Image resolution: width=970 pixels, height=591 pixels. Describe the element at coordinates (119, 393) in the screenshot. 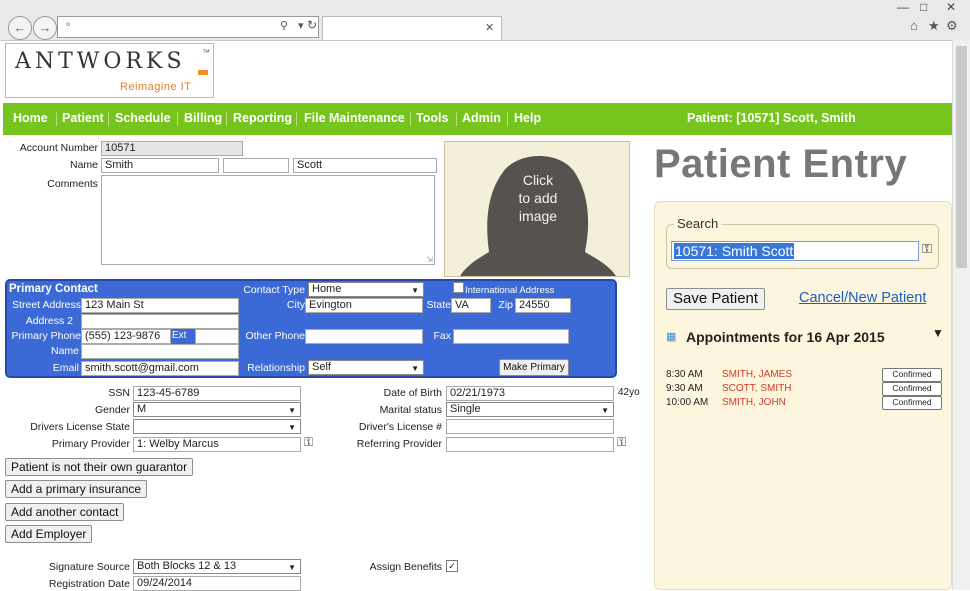

I see `ssn-label: SSN` at that location.